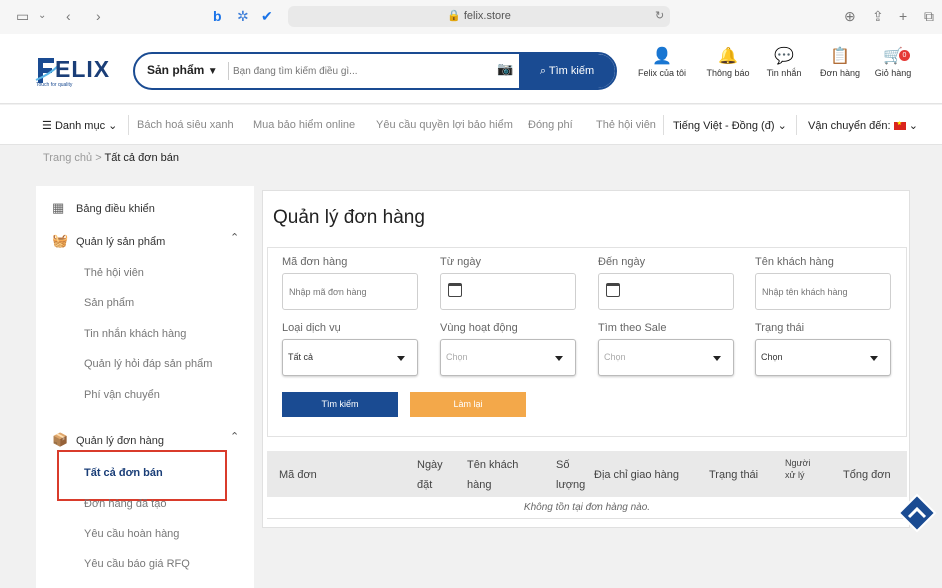 The image size is (942, 588). What do you see at coordinates (137, 564) in the screenshot?
I see `sidebar-item-rfq-requests: Yêu cầu báo giá RFQ` at bounding box center [137, 564].